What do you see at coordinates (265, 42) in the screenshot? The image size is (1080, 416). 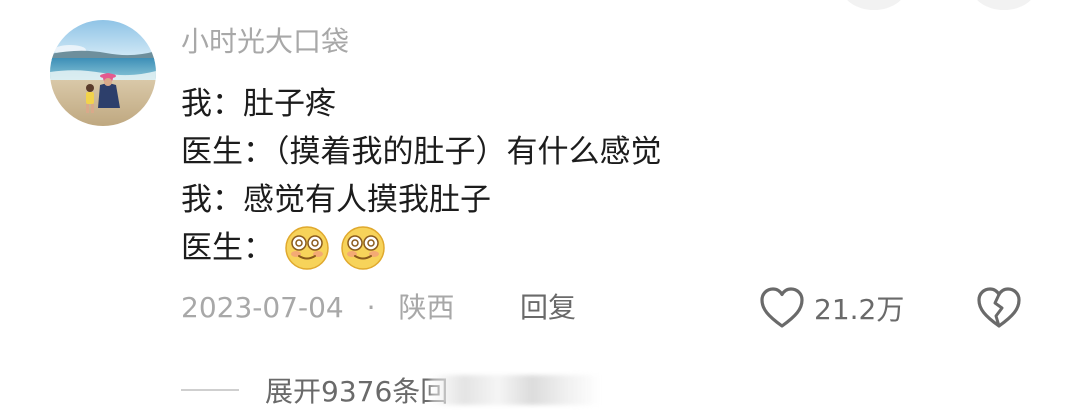 I see `username: 小时光大口袋` at bounding box center [265, 42].